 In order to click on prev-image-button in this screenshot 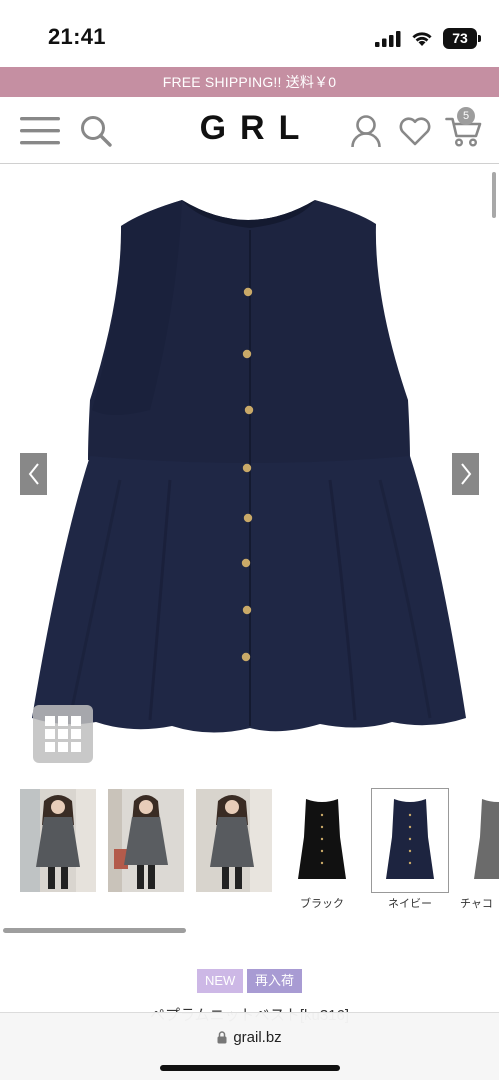, I will do `click(33, 474)`.